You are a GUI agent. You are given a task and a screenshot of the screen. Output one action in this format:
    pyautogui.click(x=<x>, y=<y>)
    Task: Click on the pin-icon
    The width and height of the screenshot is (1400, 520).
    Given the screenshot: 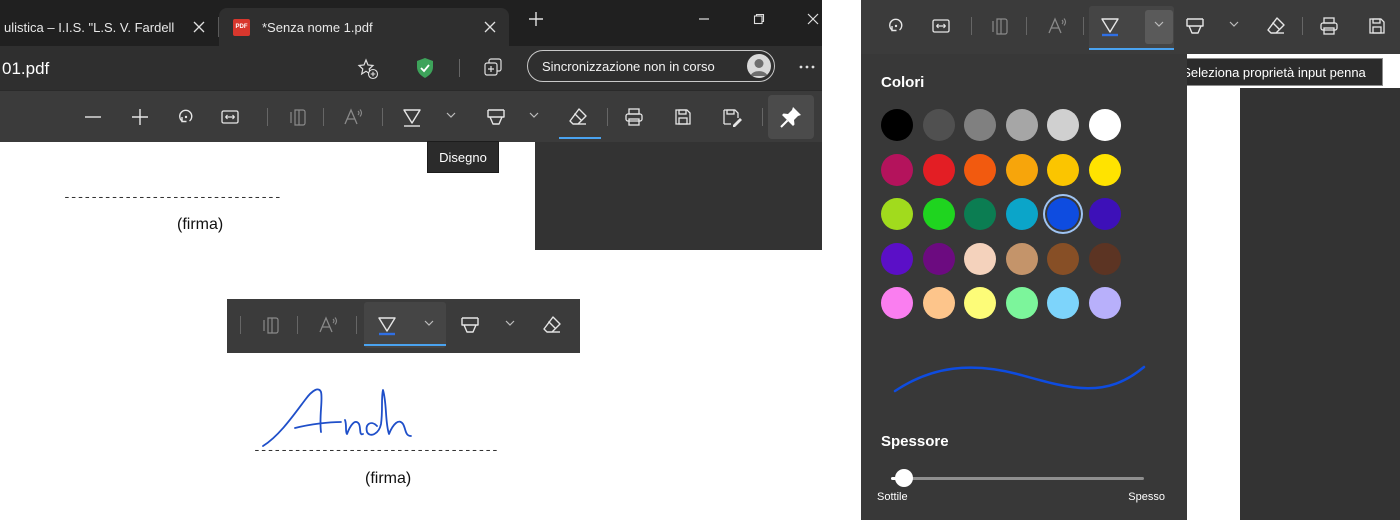 What is the action you would take?
    pyautogui.click(x=791, y=117)
    